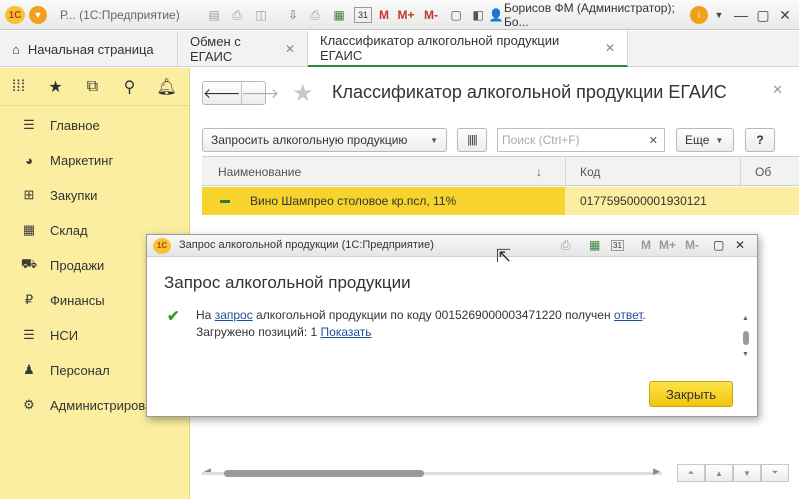 This screenshot has height=499, width=799. What do you see at coordinates (581, 140) in the screenshot?
I see `search-input: Поиск (Ctrl+F) ✕` at bounding box center [581, 140].